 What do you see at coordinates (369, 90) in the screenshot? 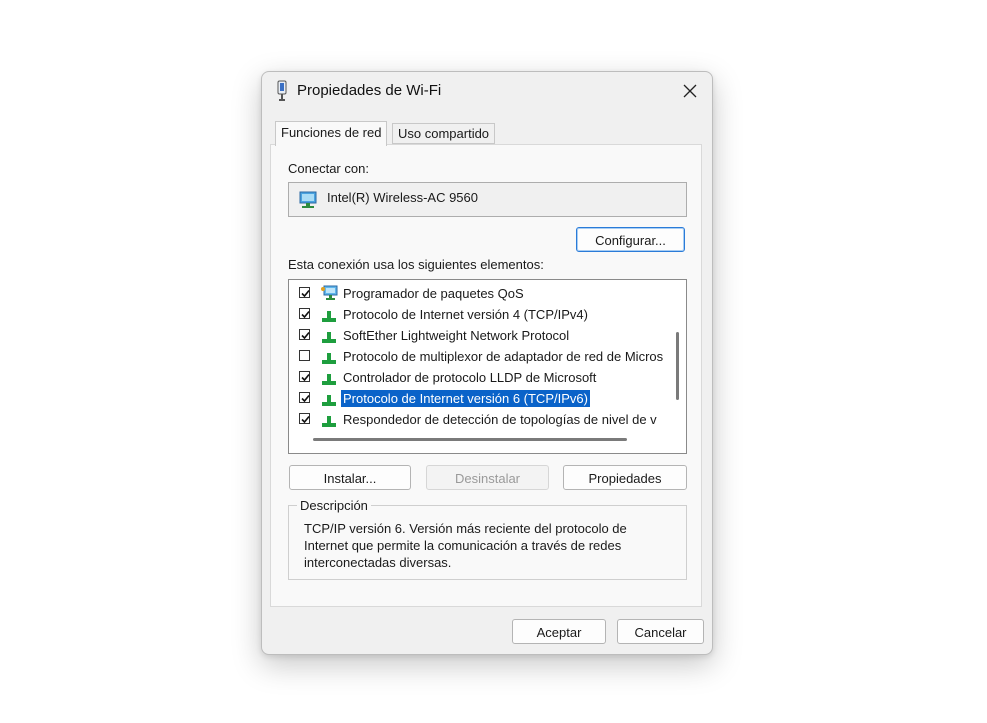
I see `window-title: Propiedades de Wi-Fi` at bounding box center [369, 90].